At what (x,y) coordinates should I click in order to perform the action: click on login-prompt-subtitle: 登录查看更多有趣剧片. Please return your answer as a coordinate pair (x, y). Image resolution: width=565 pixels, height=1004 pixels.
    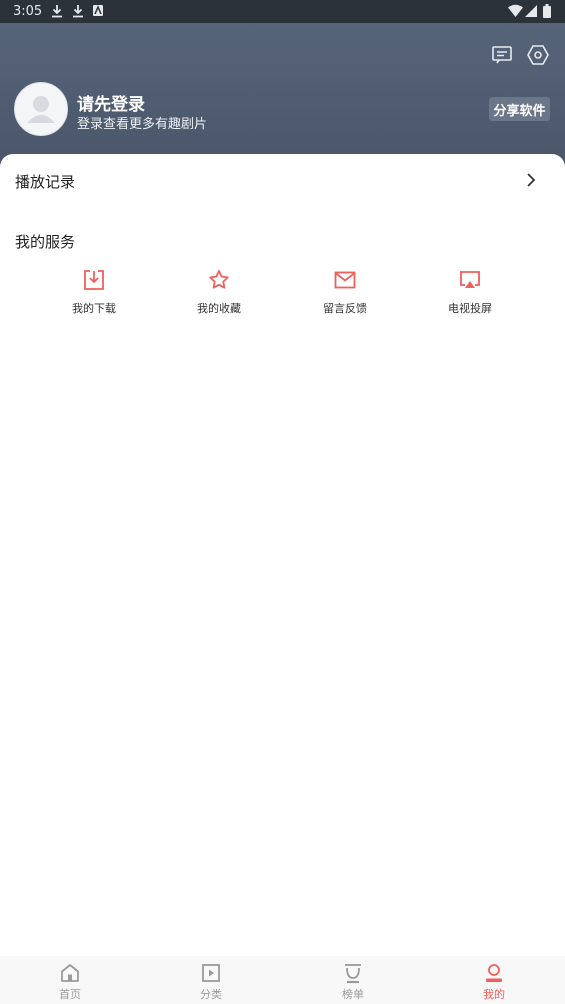
    Looking at the image, I should click on (142, 124).